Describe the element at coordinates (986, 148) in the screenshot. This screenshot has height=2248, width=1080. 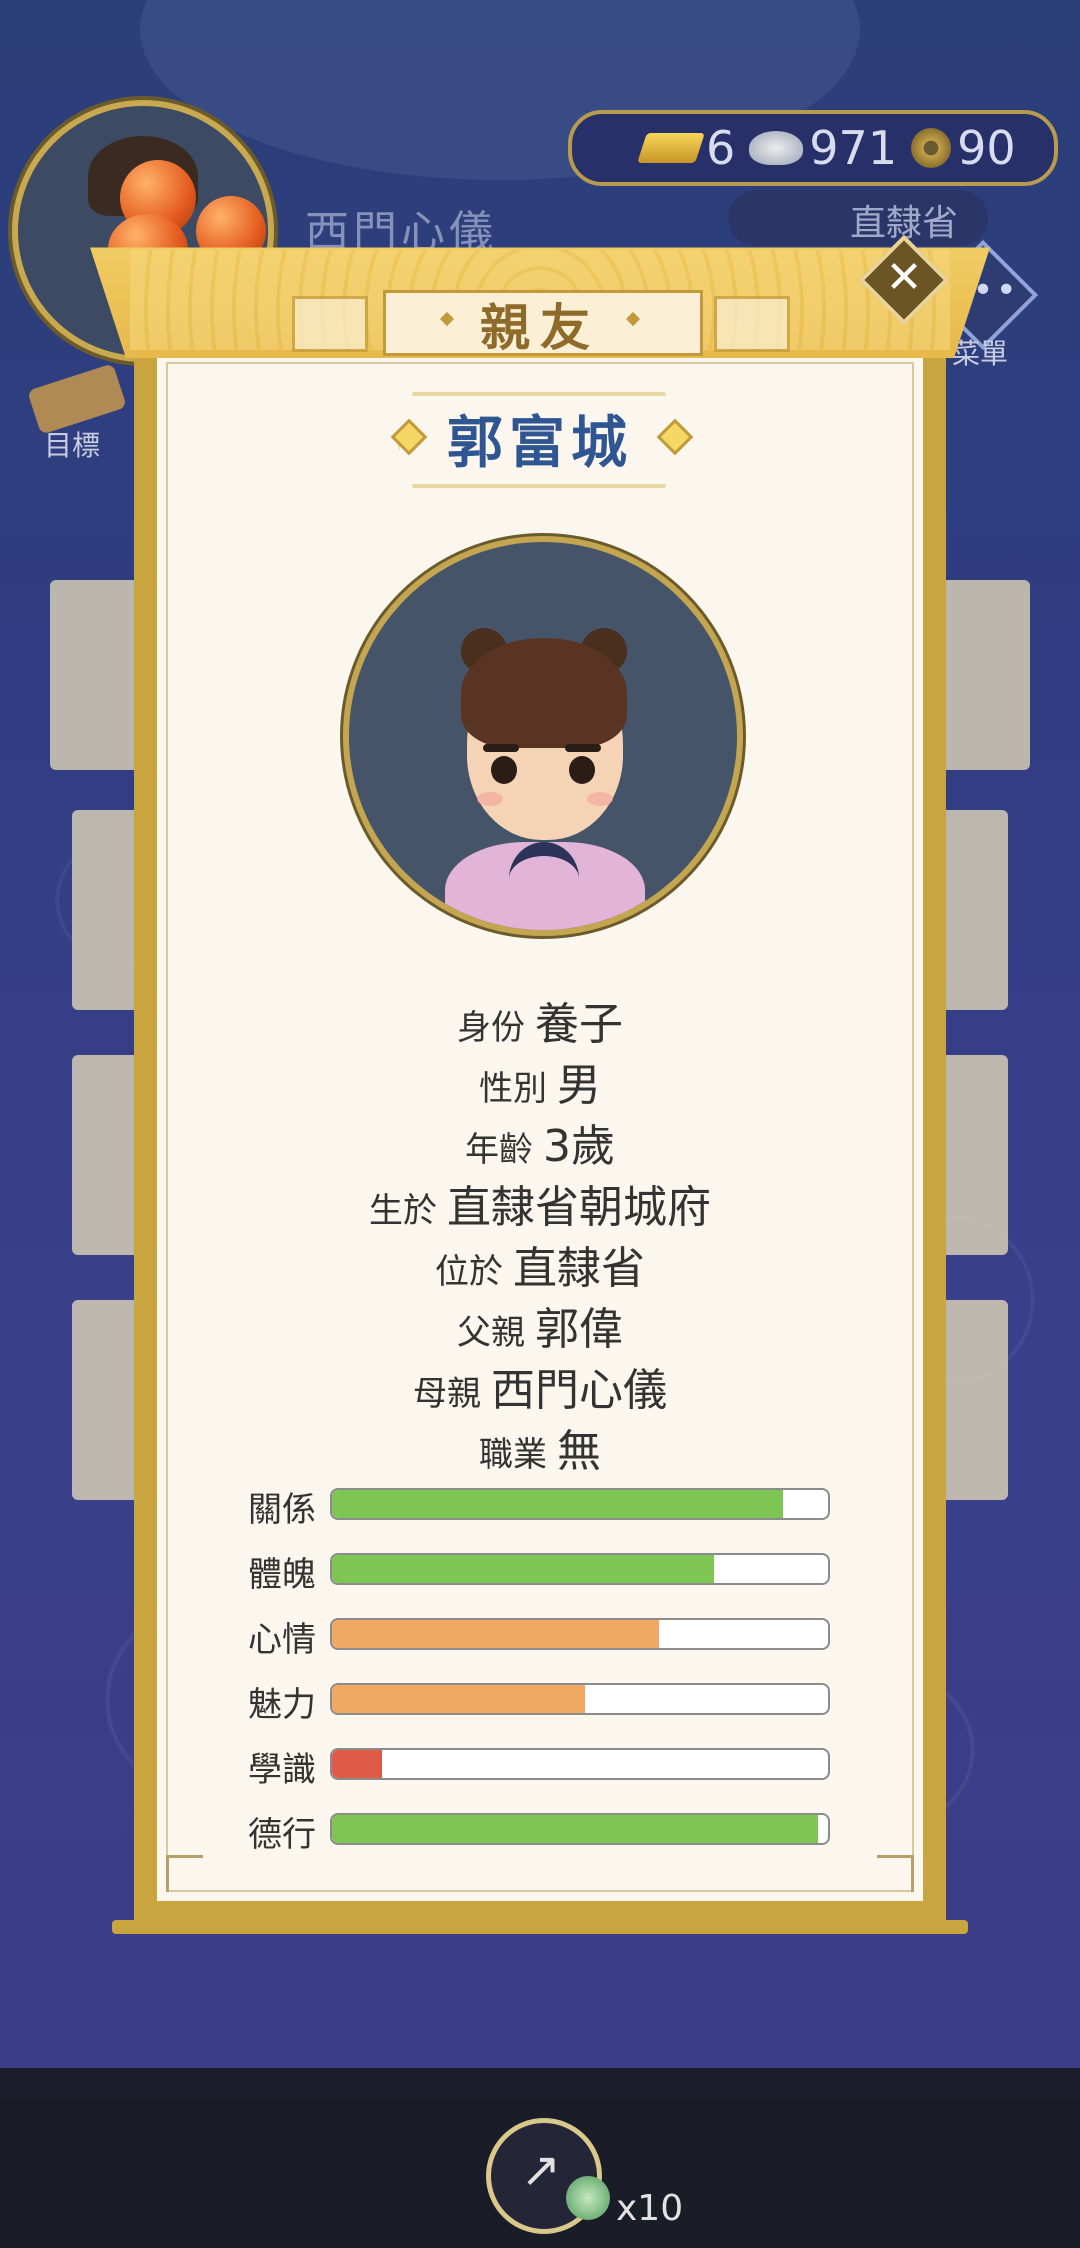
I see `copper-count: 90` at that location.